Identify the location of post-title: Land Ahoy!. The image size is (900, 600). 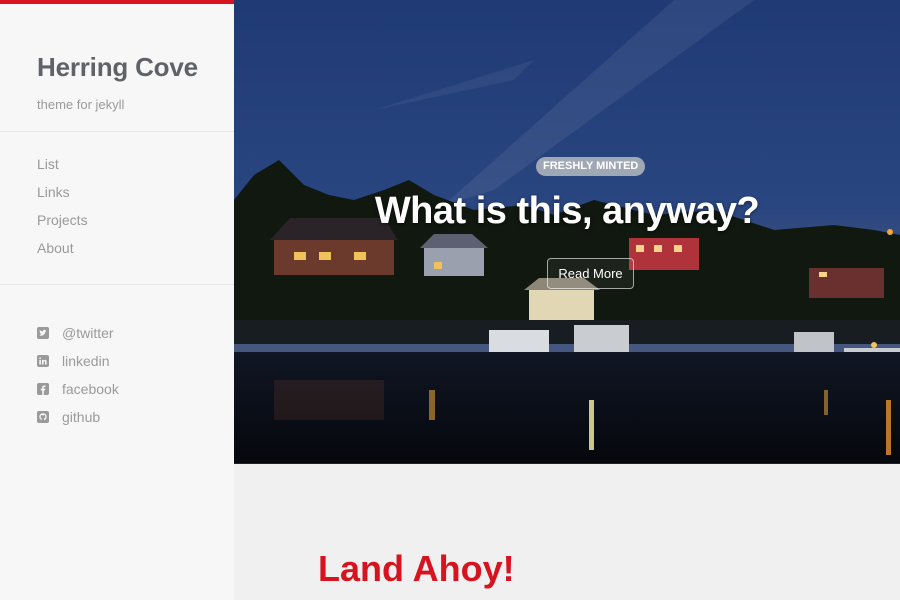
(416, 569).